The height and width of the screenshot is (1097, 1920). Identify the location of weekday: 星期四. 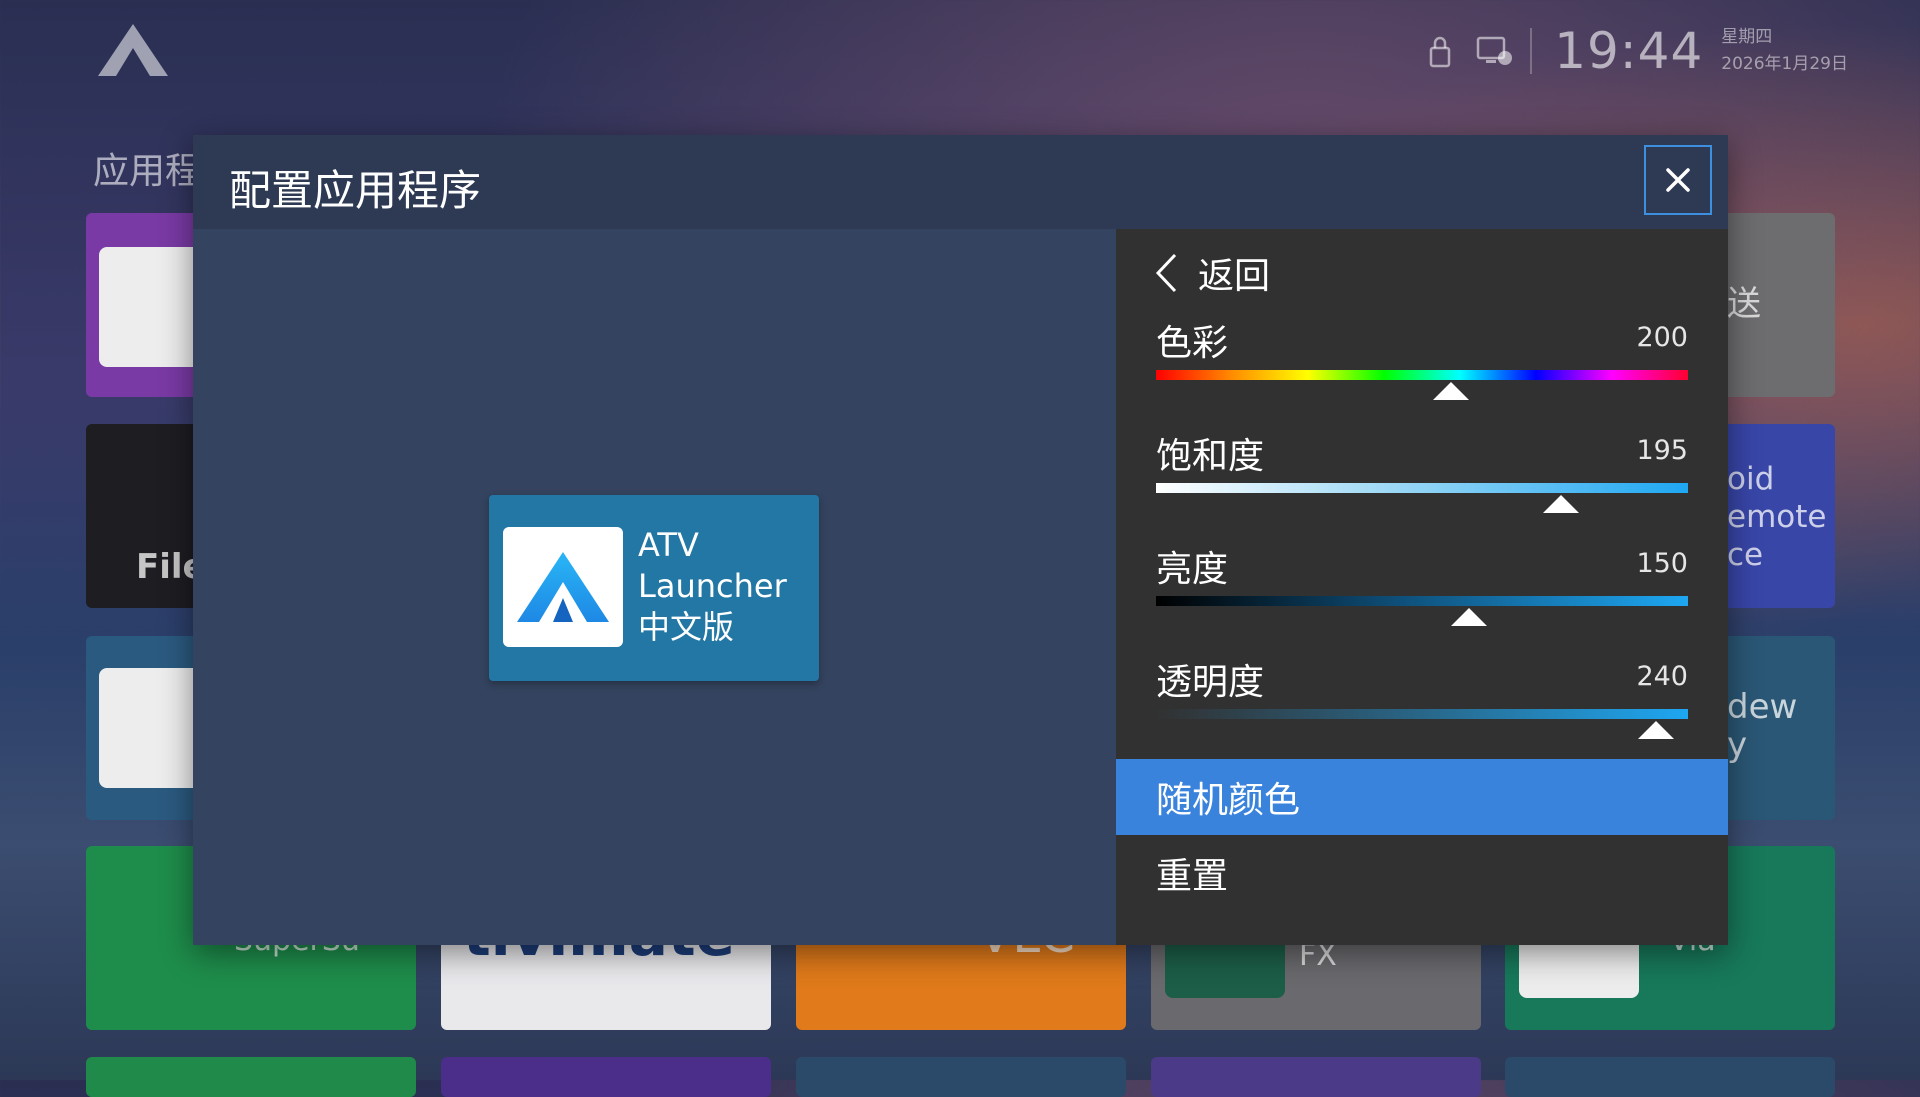
(1747, 37).